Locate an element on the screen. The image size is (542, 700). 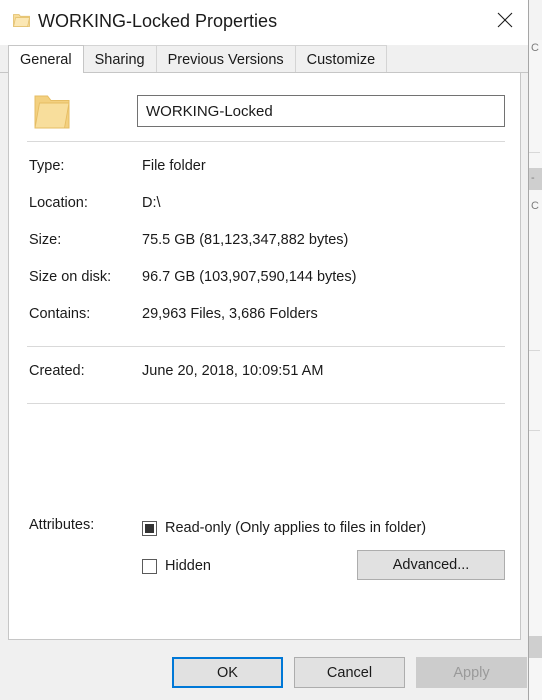
tab-customize: Customize is located at coordinates (341, 59).